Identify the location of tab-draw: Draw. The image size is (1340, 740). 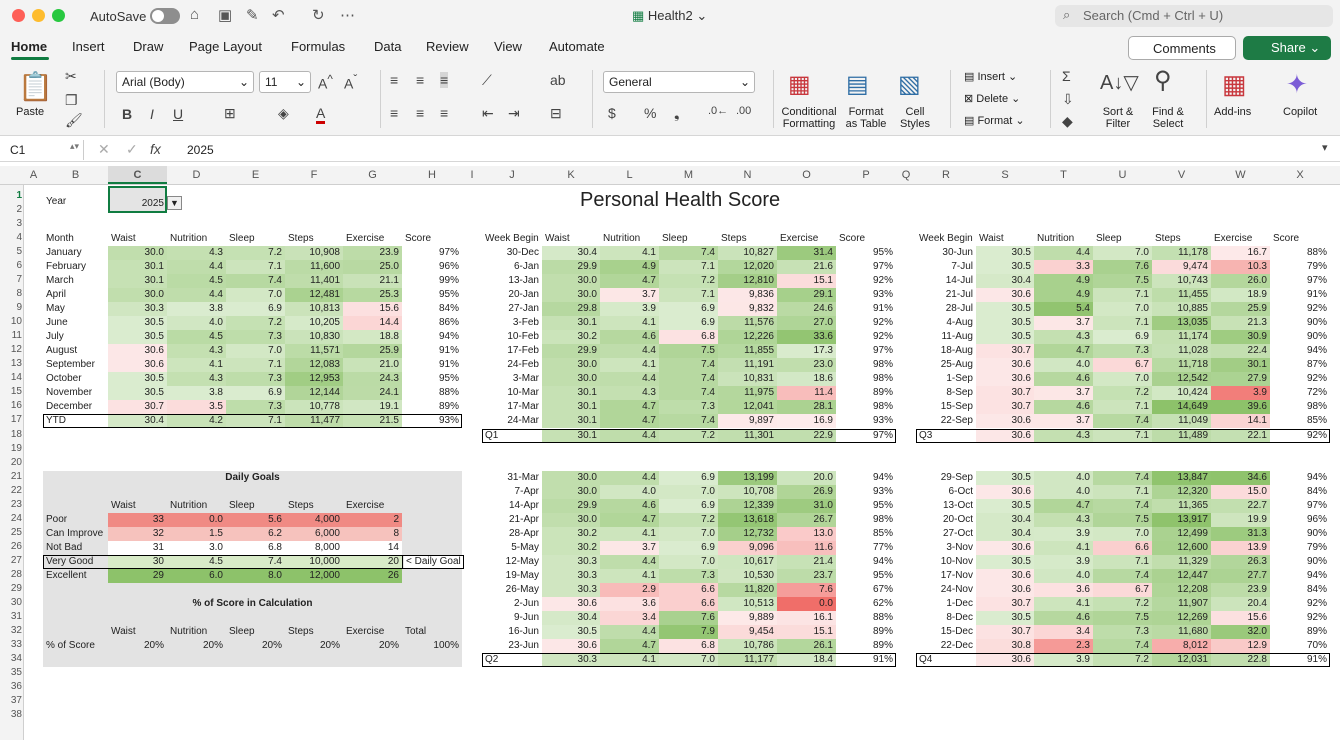
(148, 46).